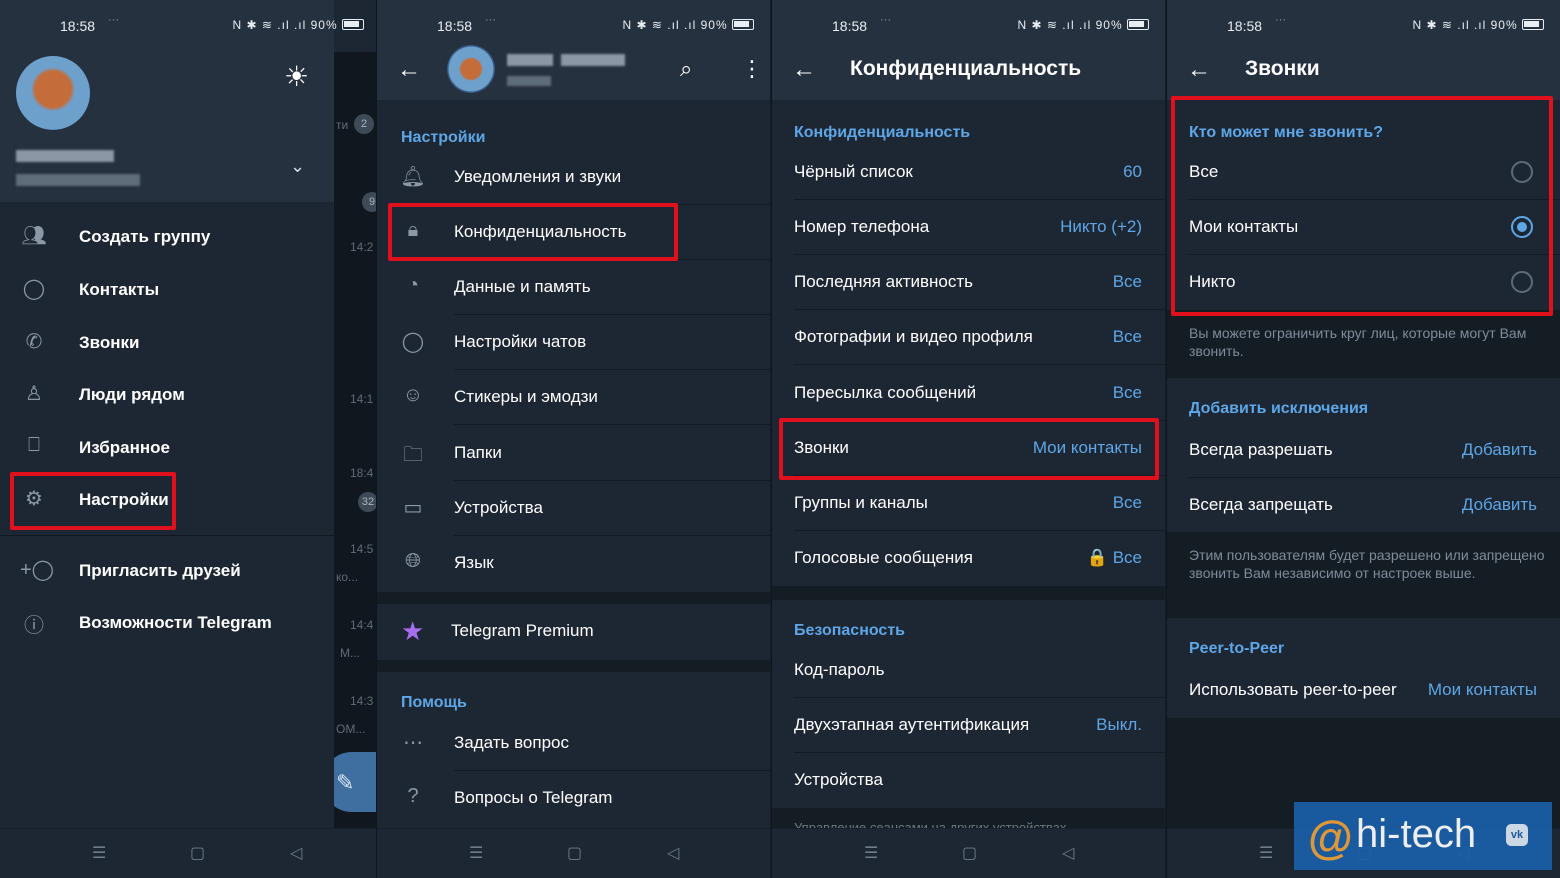 This screenshot has height=878, width=1560. What do you see at coordinates (573, 287) in the screenshot?
I see `settings-item-data: ◔ Данные и память` at bounding box center [573, 287].